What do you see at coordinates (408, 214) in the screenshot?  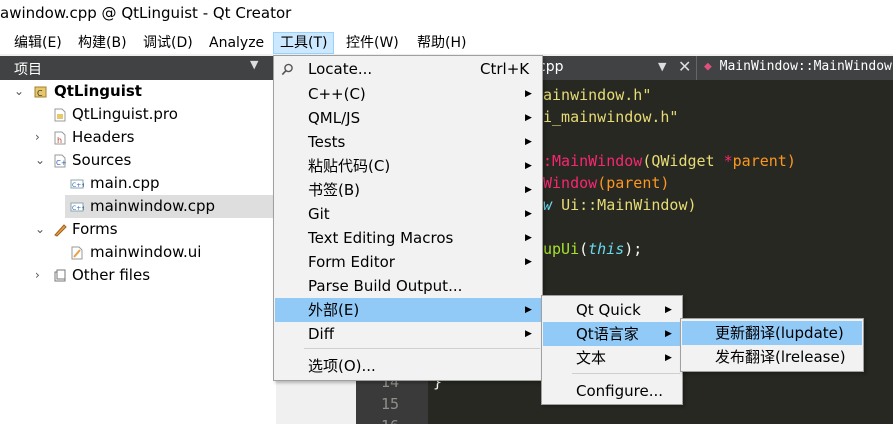 I see `menu-item-git: Git ▶` at bounding box center [408, 214].